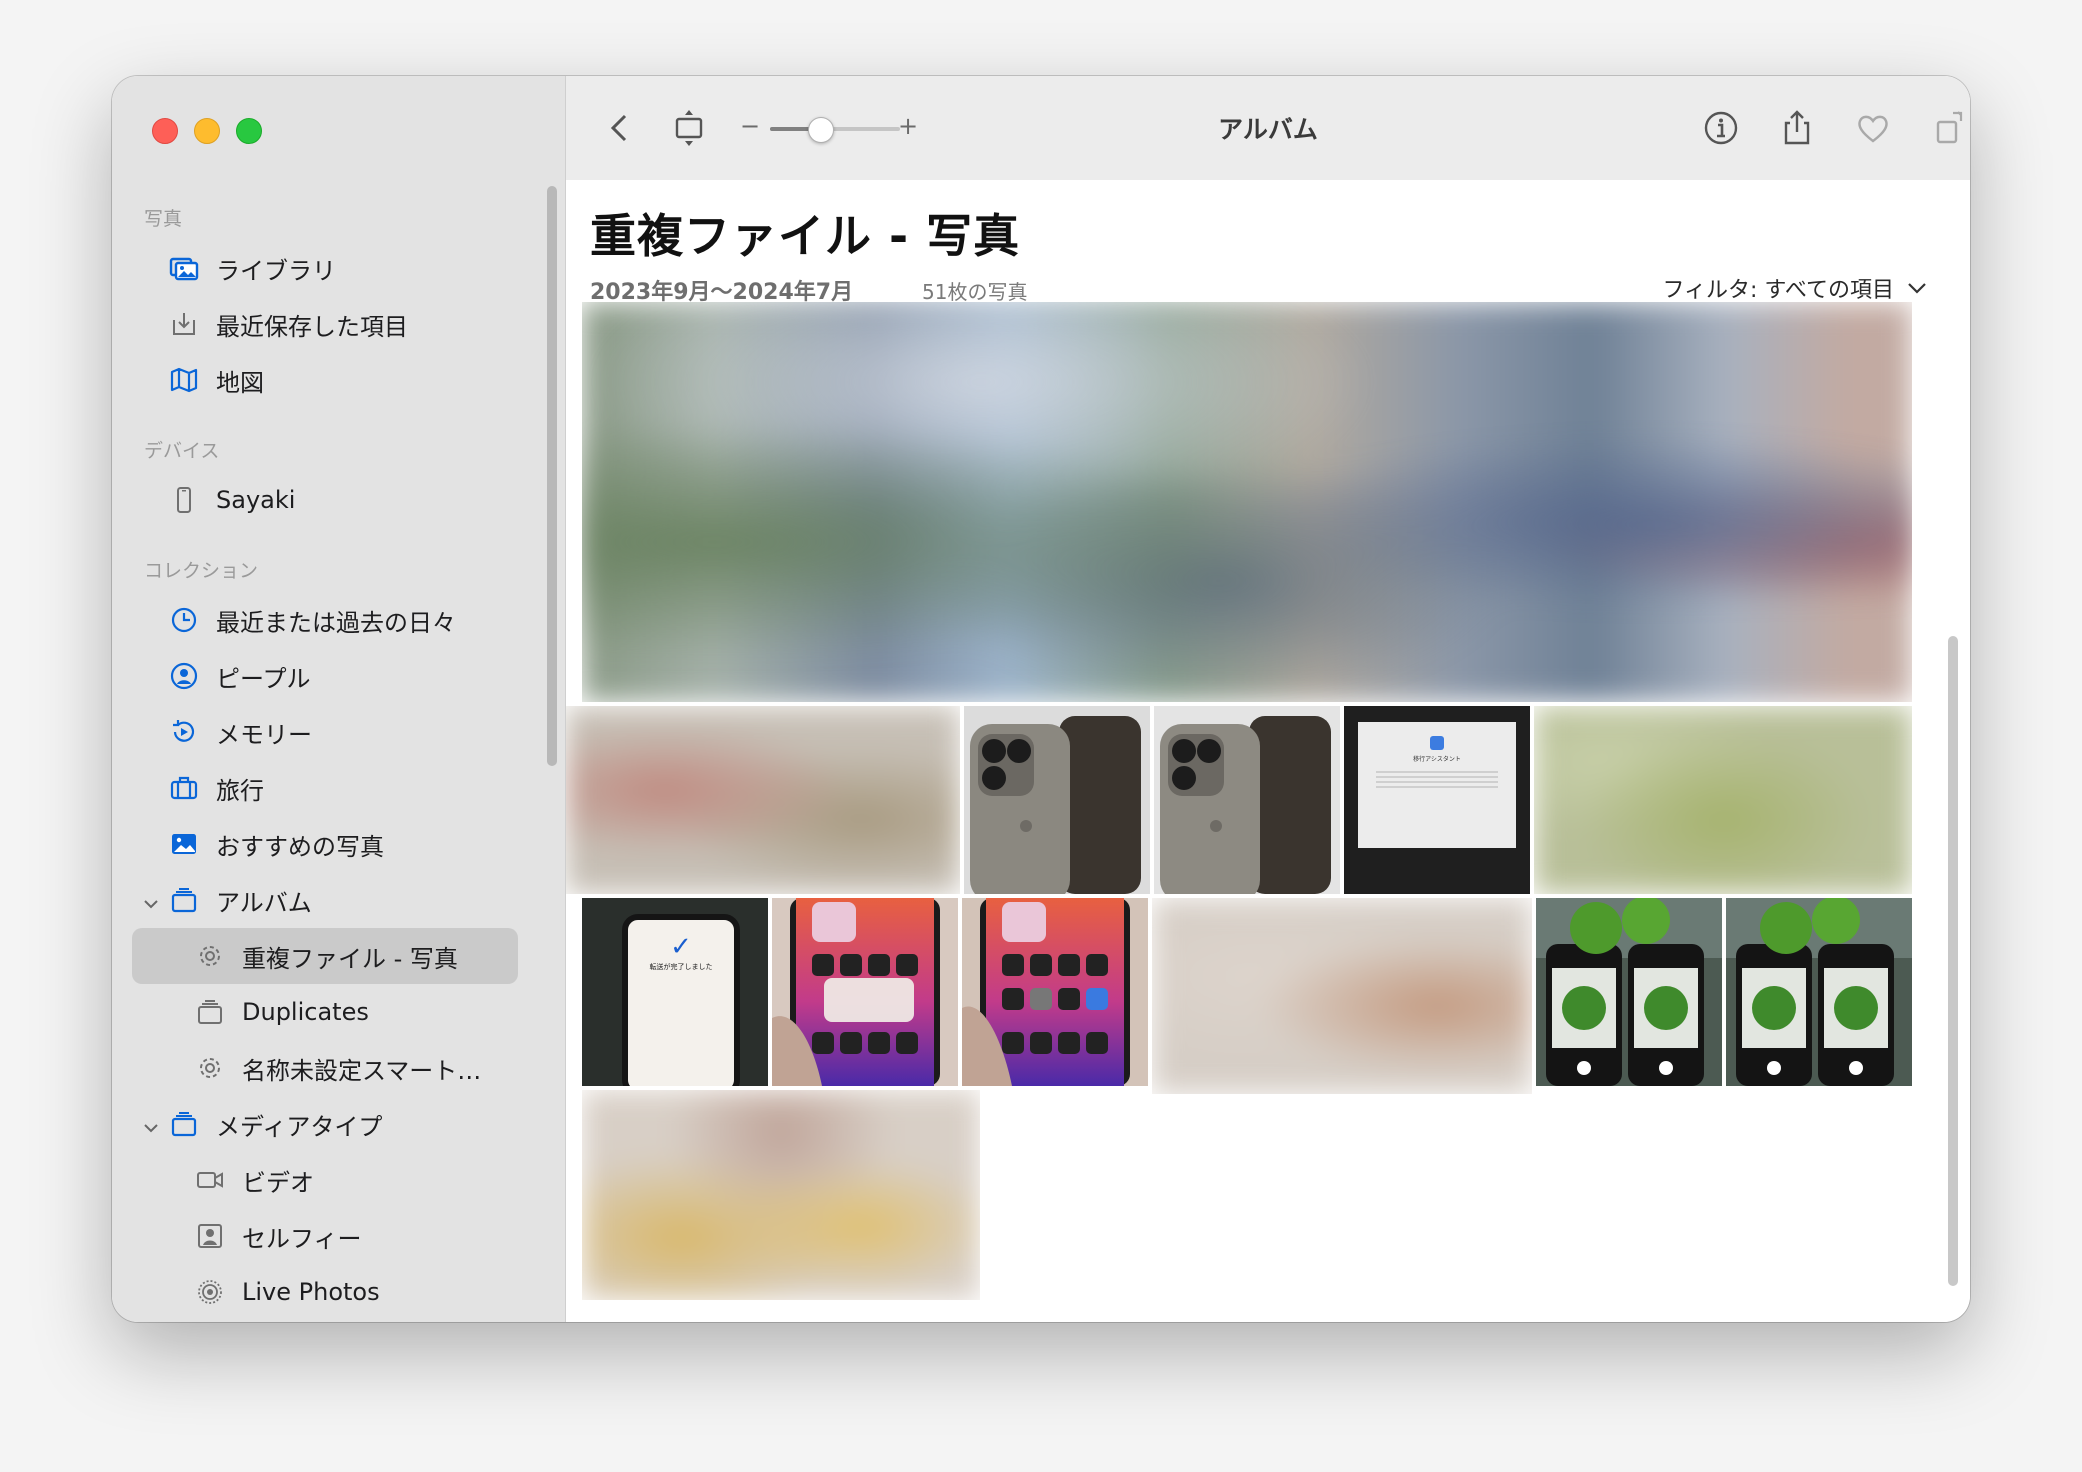  Describe the element at coordinates (821, 130) in the screenshot. I see `zoom-knob` at that location.